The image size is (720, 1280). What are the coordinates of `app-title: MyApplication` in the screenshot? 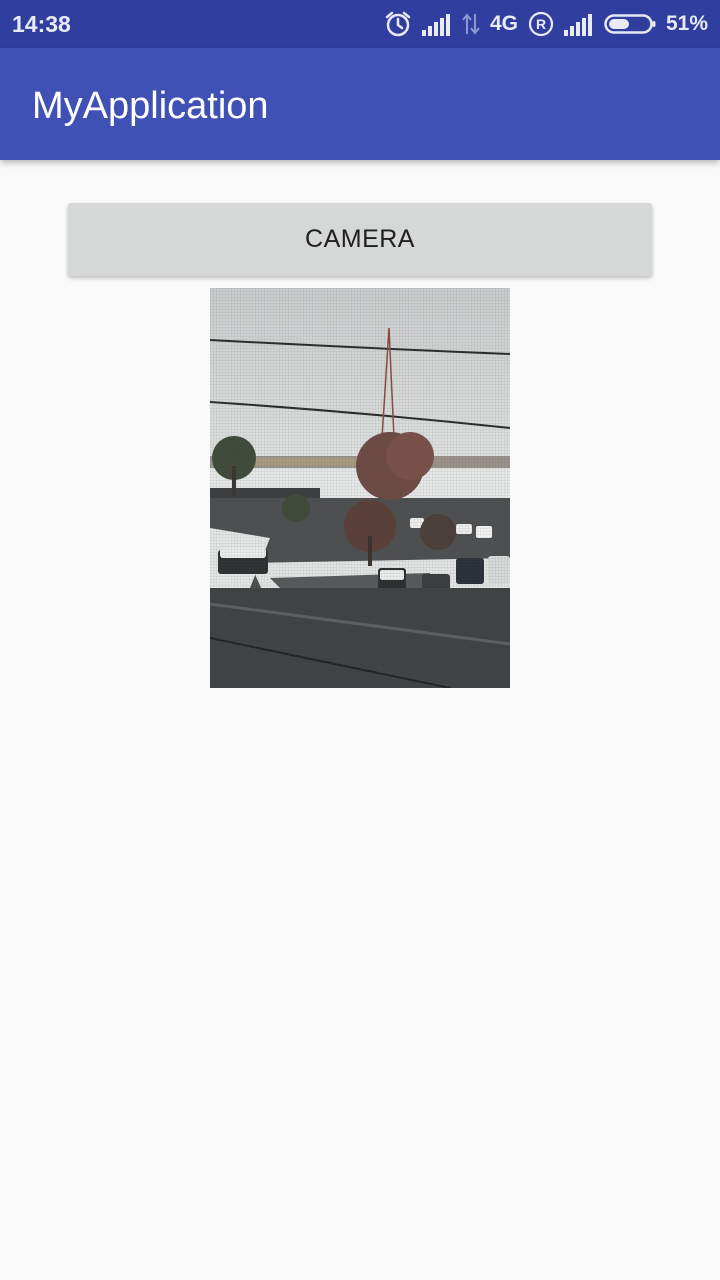 It's located at (150, 106).